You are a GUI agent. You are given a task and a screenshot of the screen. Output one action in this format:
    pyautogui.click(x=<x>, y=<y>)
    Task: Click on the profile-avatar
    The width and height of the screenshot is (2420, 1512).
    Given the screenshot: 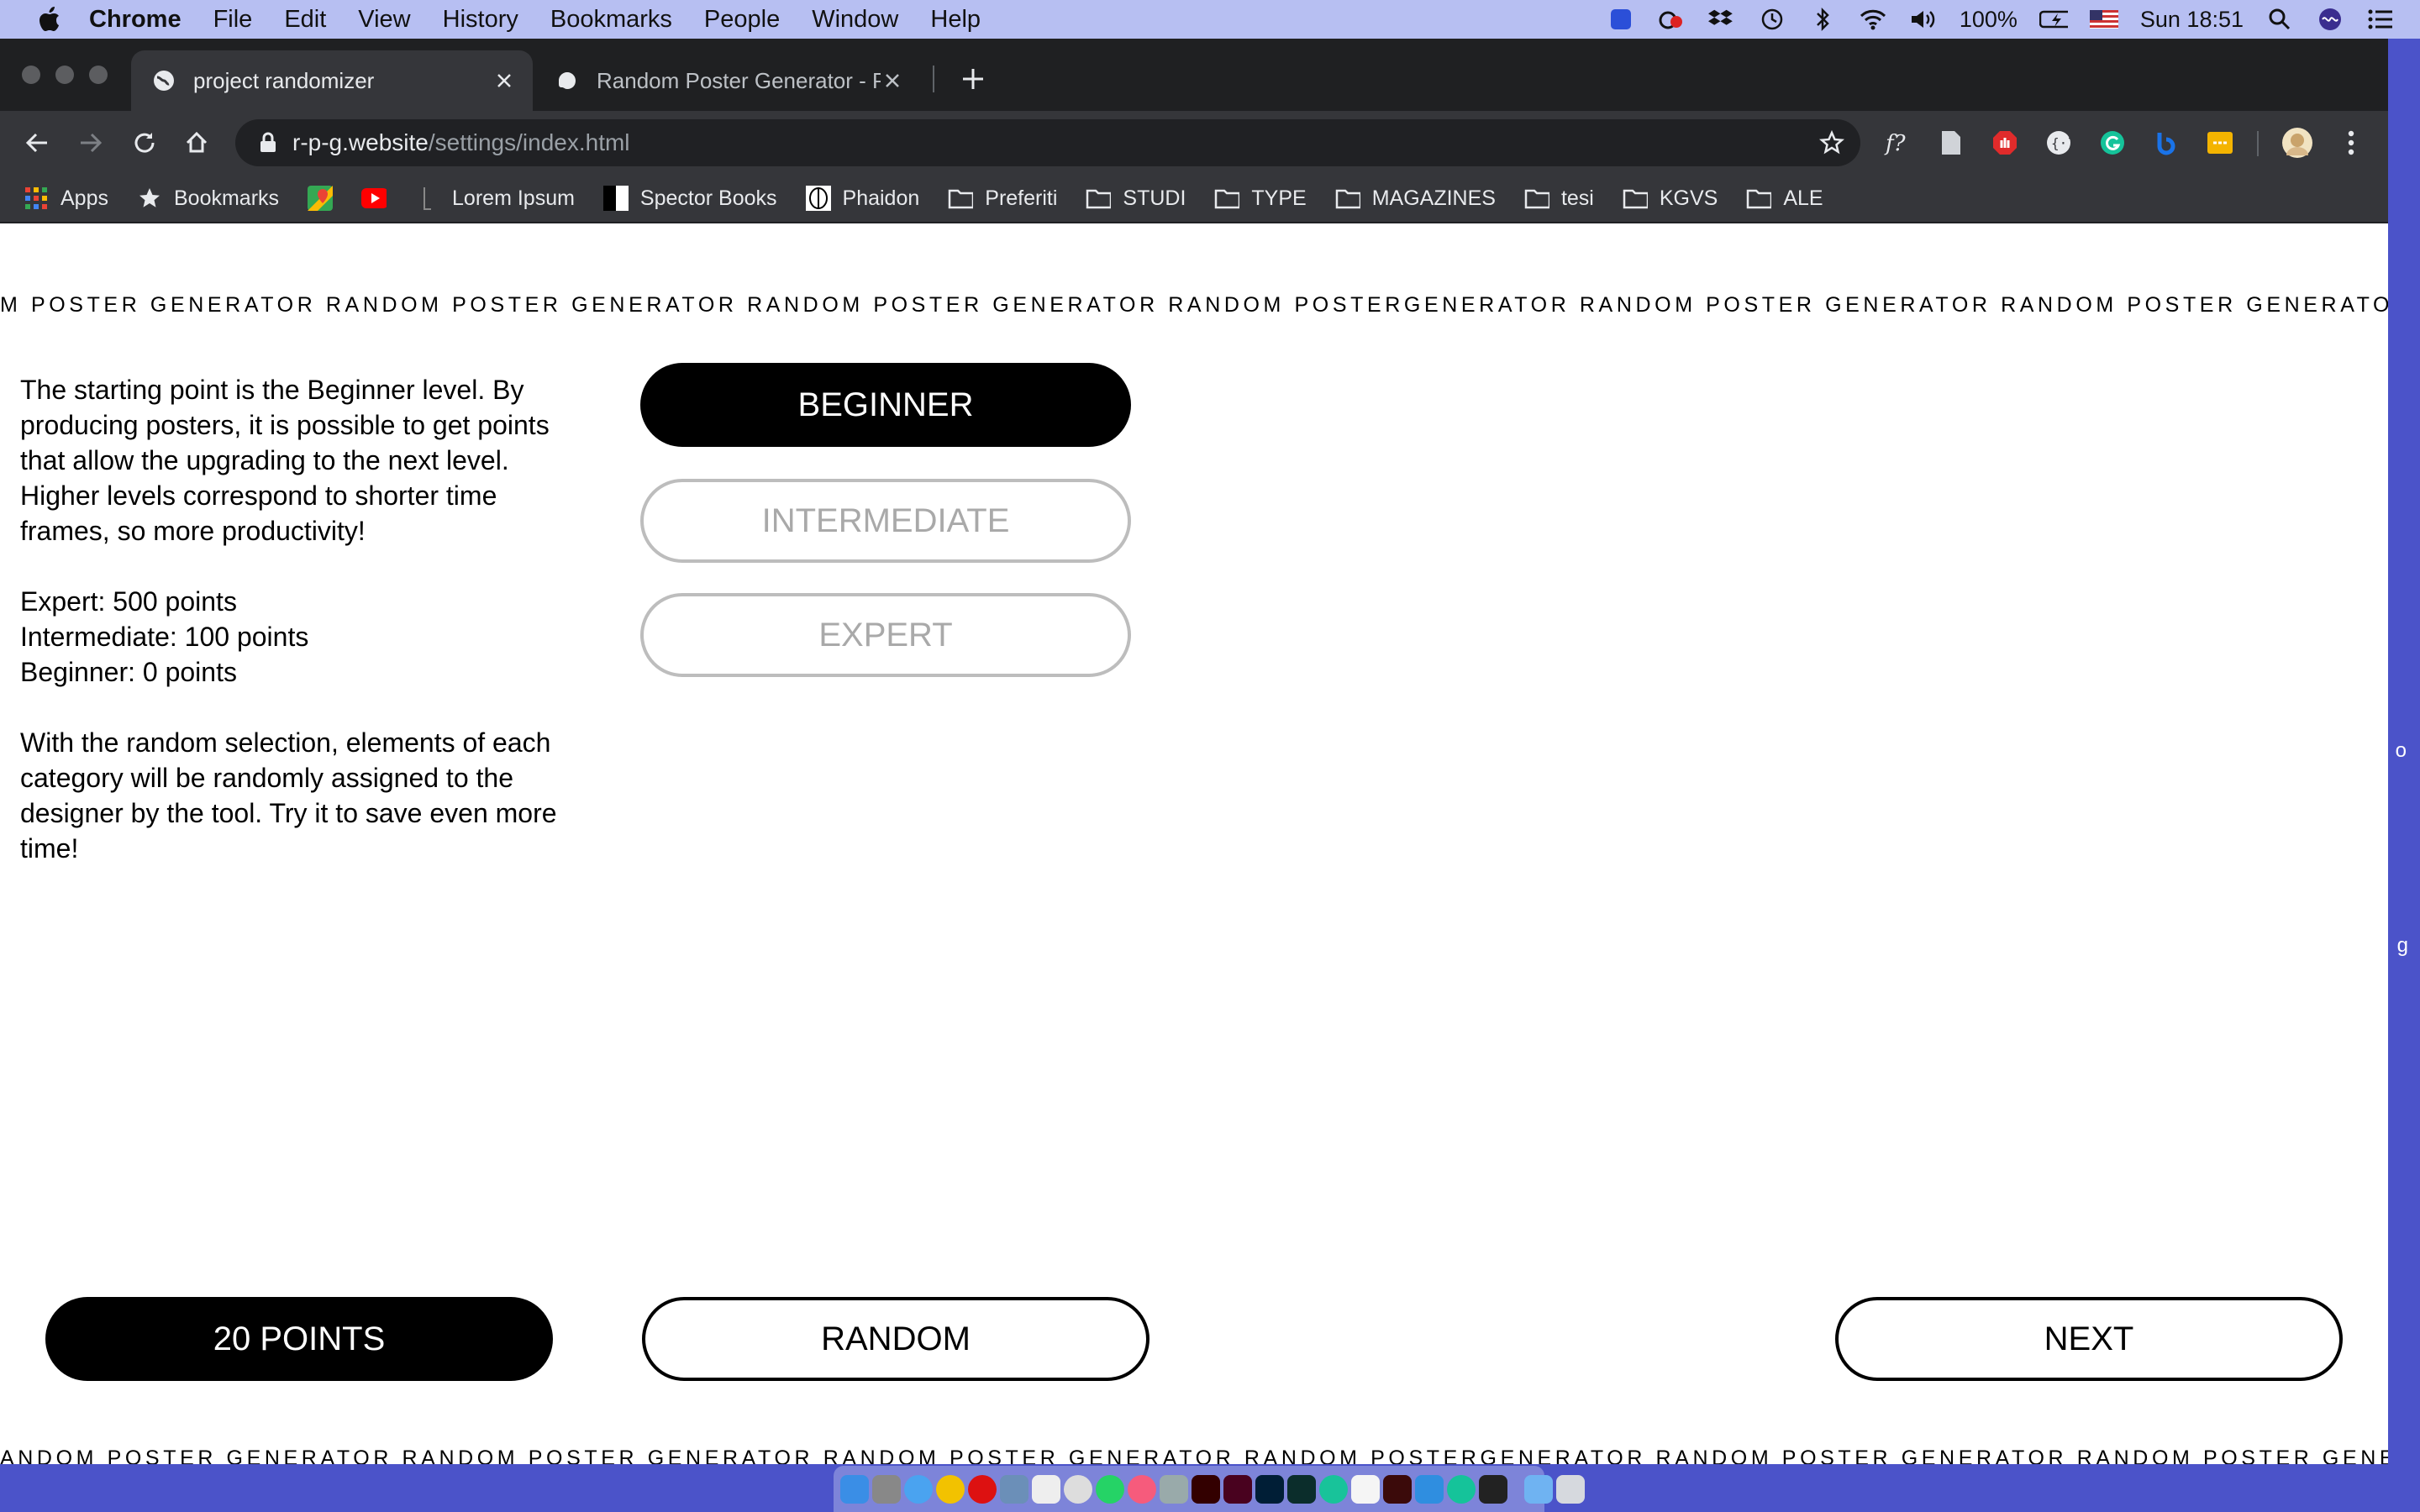 What is the action you would take?
    pyautogui.click(x=2297, y=143)
    